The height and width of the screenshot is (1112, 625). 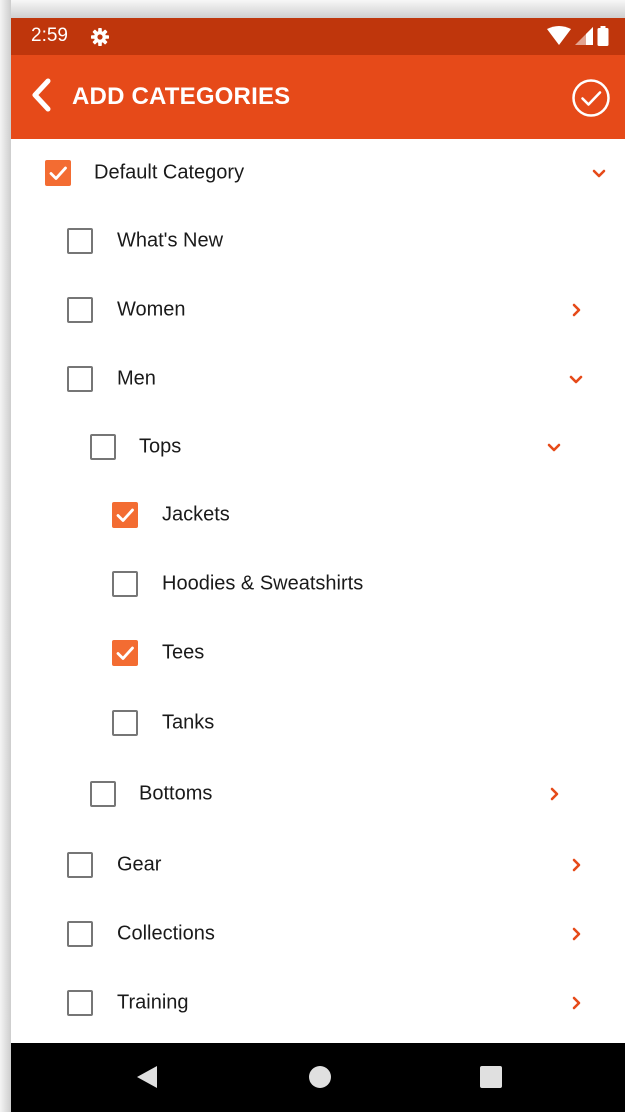 I want to click on category-label: Gear, so click(x=139, y=864).